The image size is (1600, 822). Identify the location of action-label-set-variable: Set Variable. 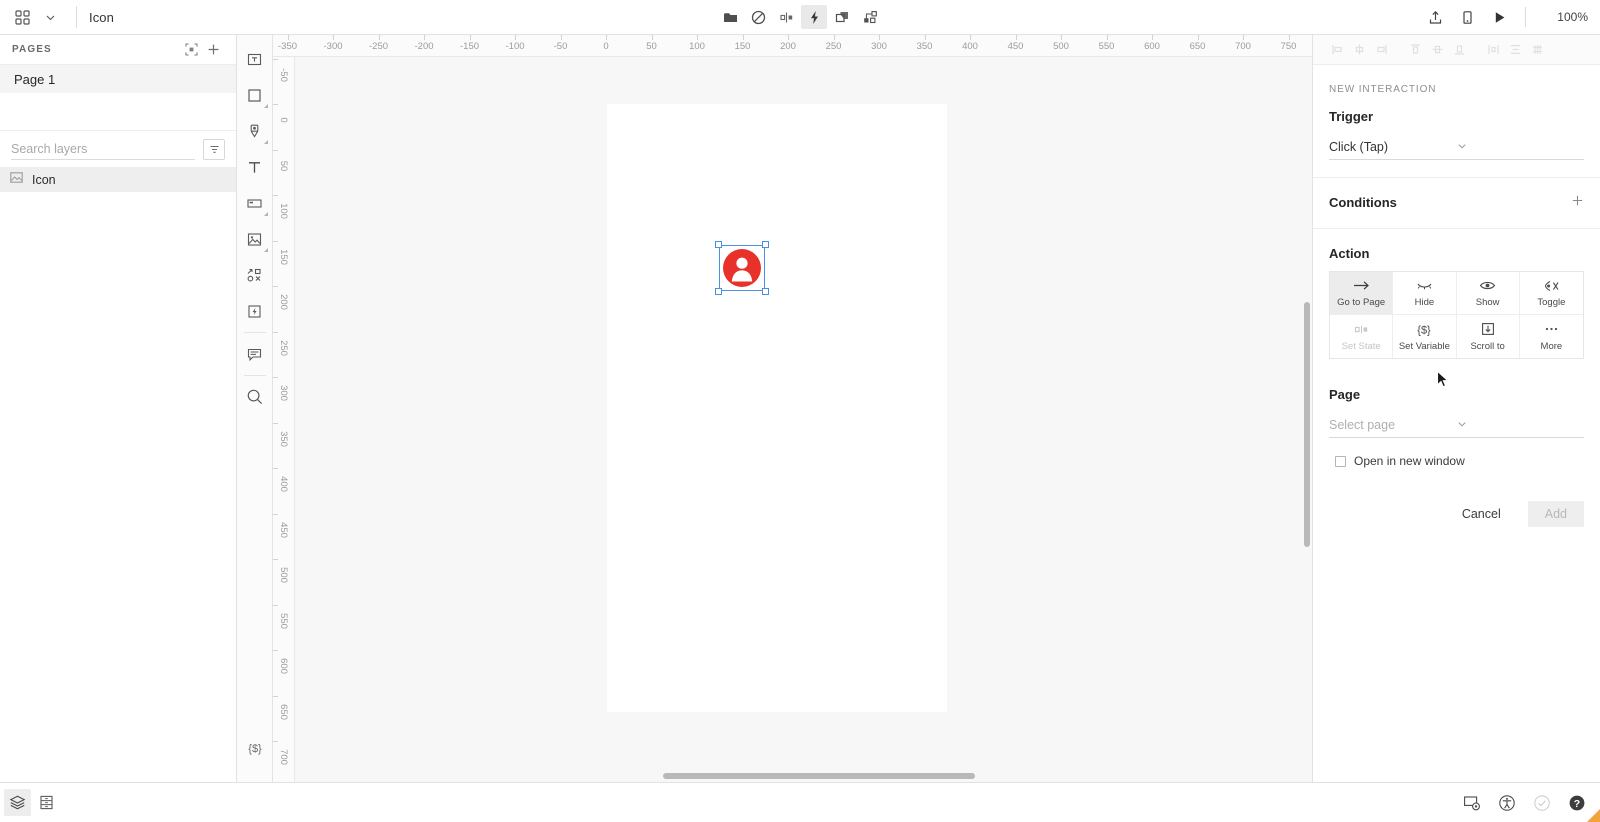
(1424, 346).